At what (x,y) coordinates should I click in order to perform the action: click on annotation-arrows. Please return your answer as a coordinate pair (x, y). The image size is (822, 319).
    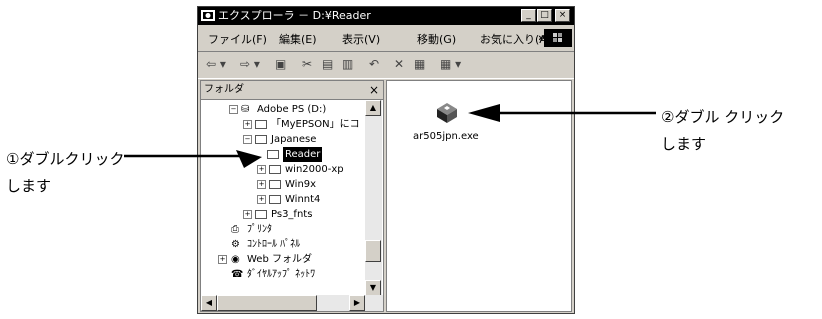
    Looking at the image, I should click on (390, 136).